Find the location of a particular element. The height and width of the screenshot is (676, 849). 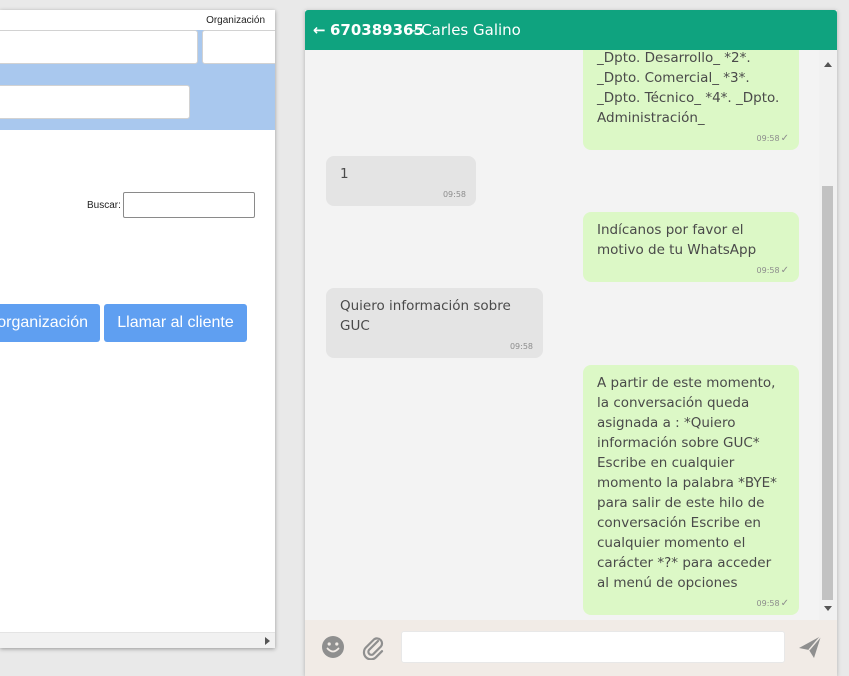

secondary-field is located at coordinates (95, 102).